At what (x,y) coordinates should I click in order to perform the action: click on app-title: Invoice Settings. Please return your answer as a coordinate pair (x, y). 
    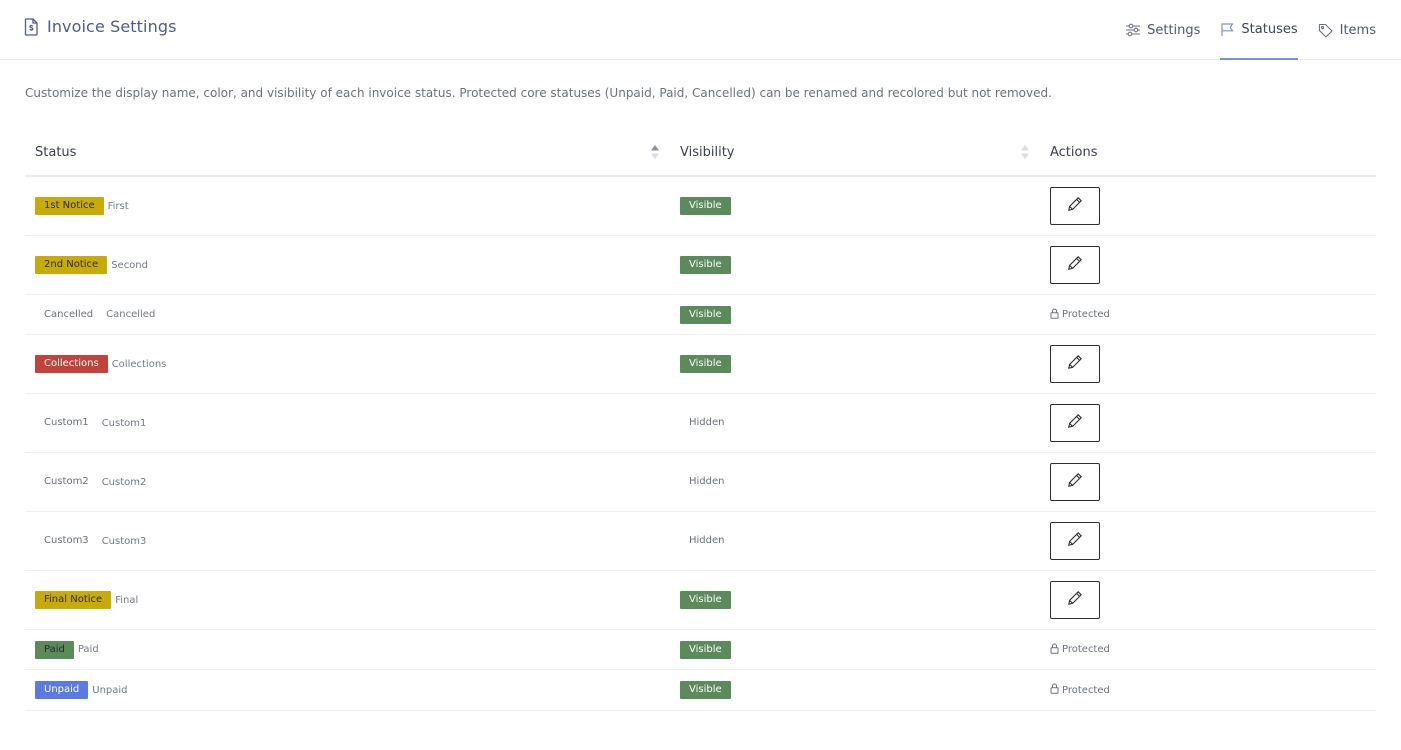
    Looking at the image, I should click on (100, 26).